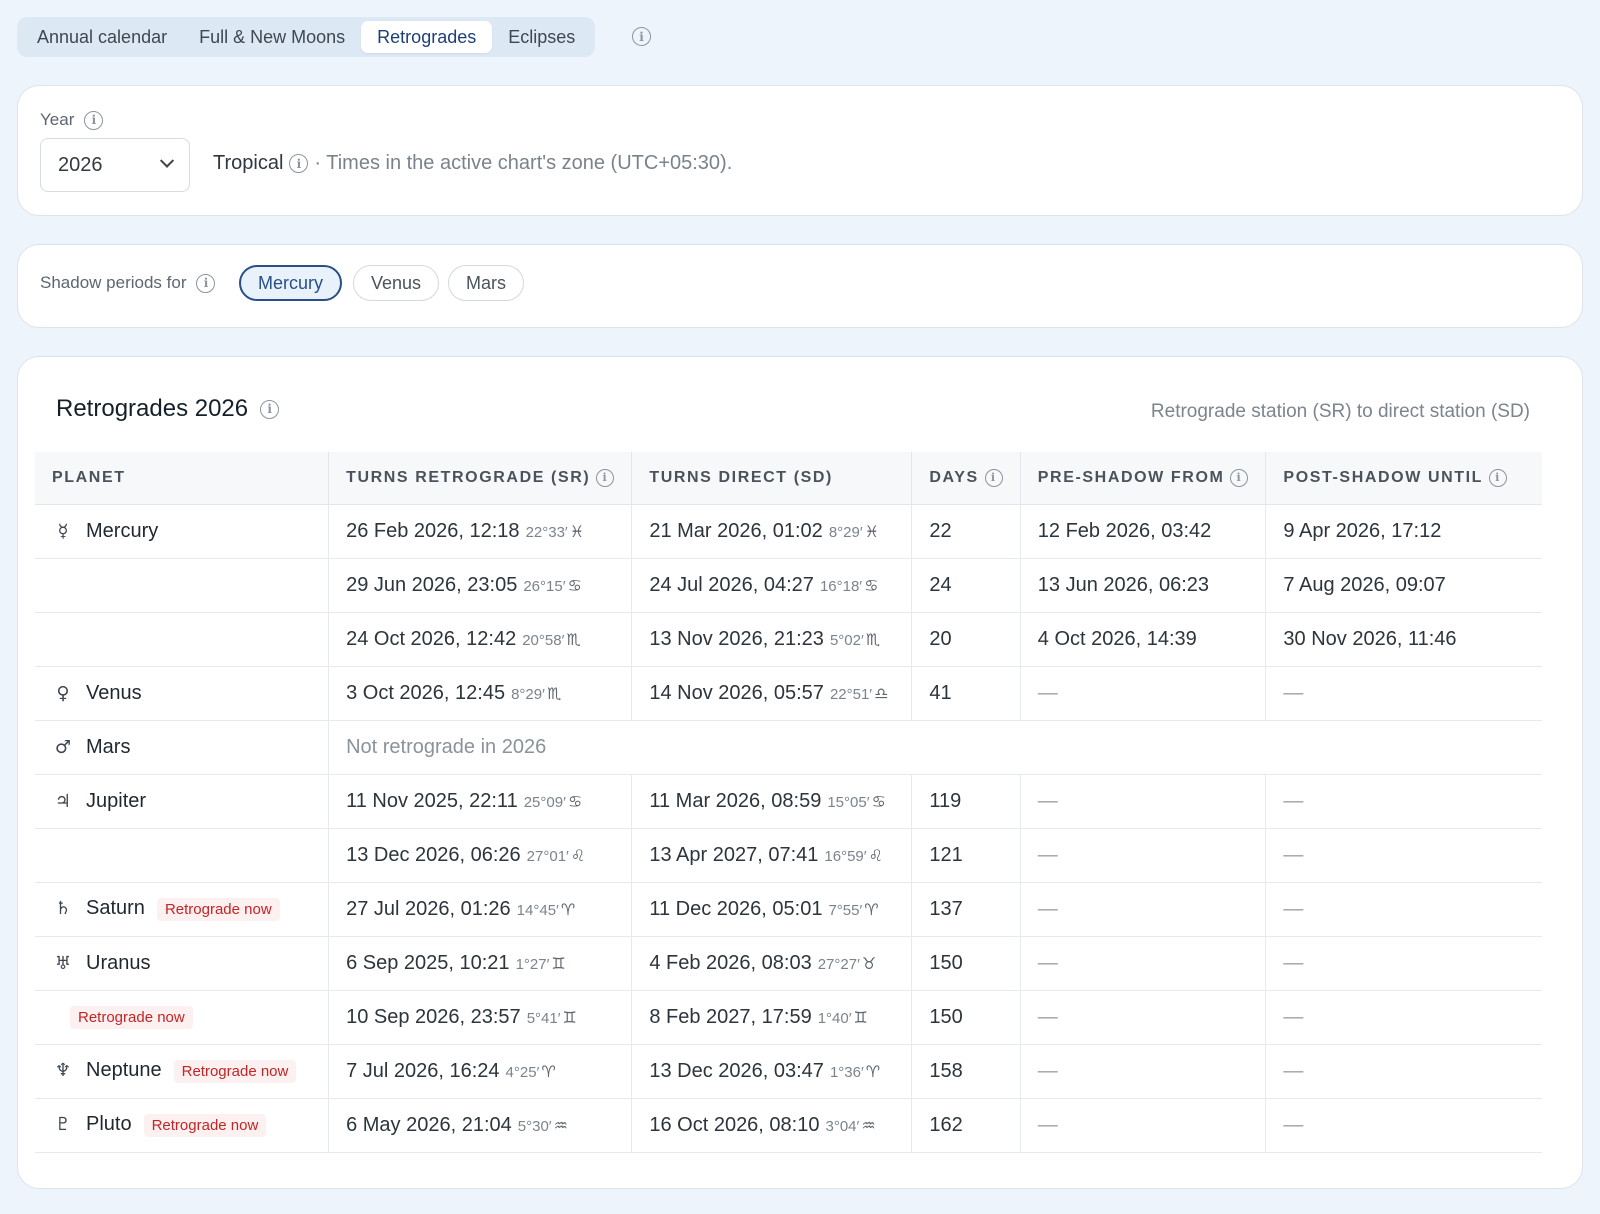 Image resolution: width=1600 pixels, height=1214 pixels. Describe the element at coordinates (115, 165) in the screenshot. I see `year-select: 2026` at that location.